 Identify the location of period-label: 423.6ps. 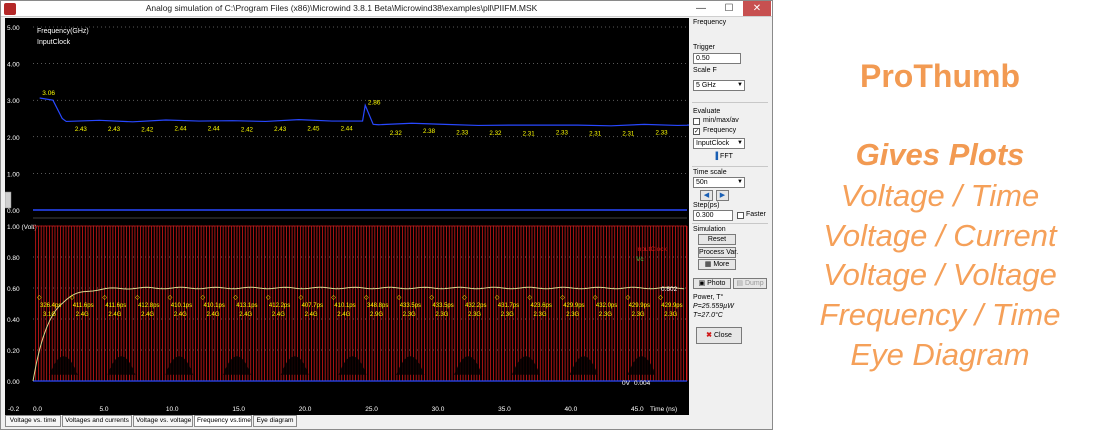
(541, 306).